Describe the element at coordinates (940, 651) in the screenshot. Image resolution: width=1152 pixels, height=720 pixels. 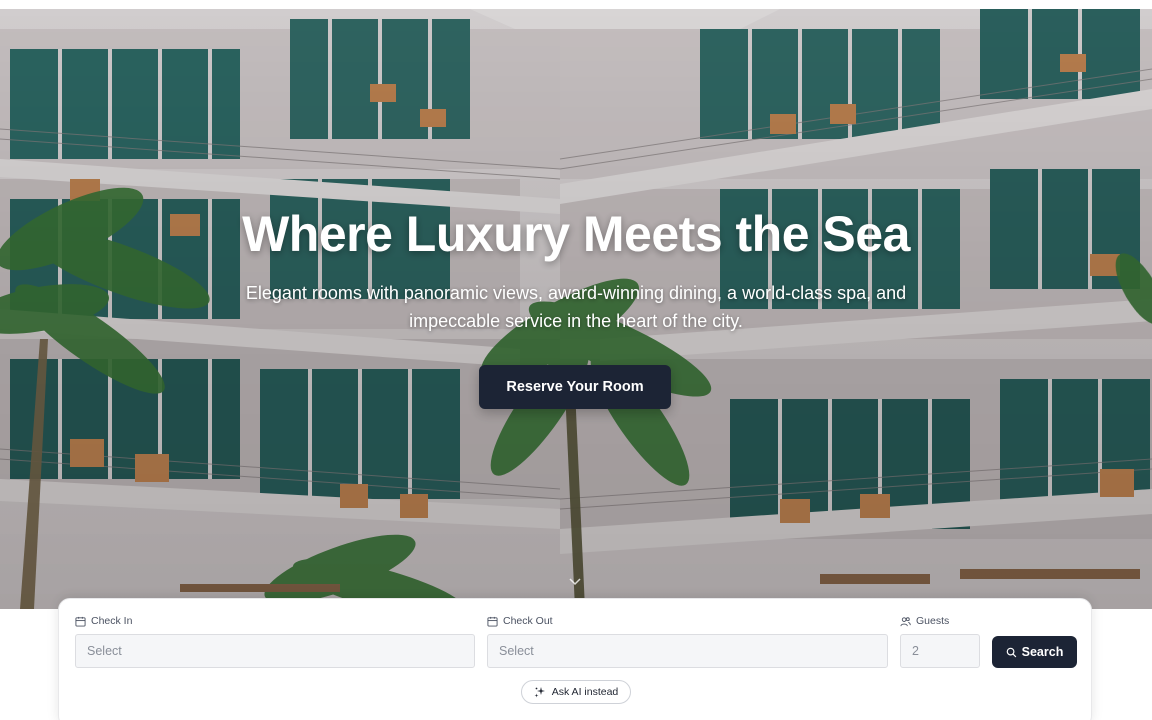
I see `guests-input: 2` at that location.